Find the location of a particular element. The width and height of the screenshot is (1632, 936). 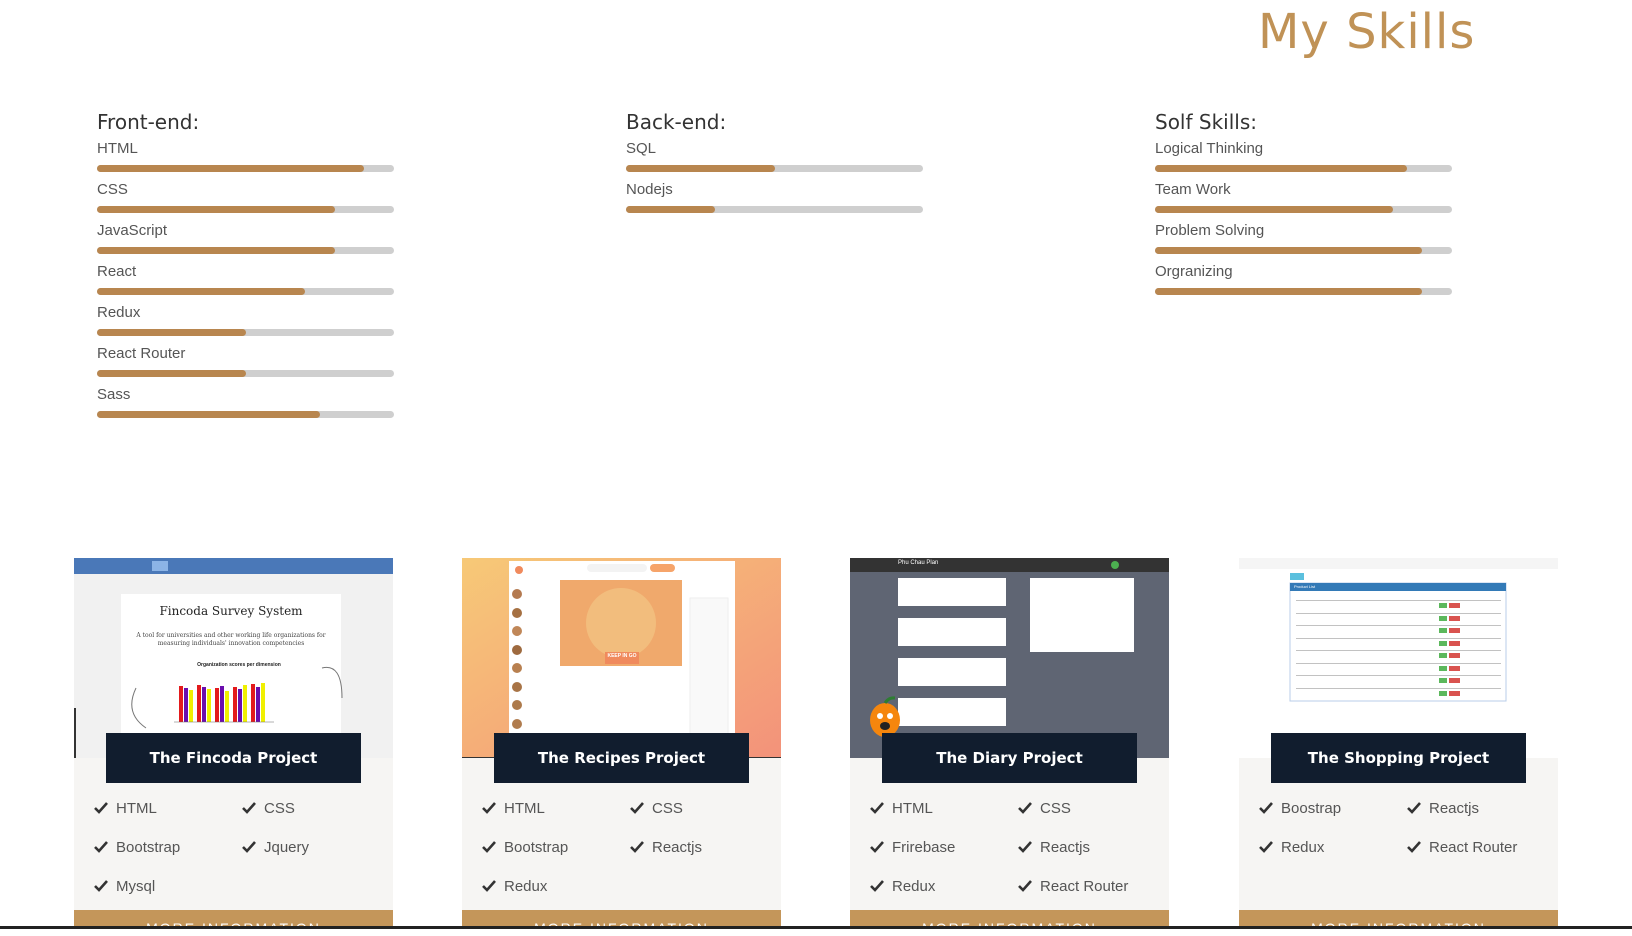

tag-label: Redux is located at coordinates (914, 886).